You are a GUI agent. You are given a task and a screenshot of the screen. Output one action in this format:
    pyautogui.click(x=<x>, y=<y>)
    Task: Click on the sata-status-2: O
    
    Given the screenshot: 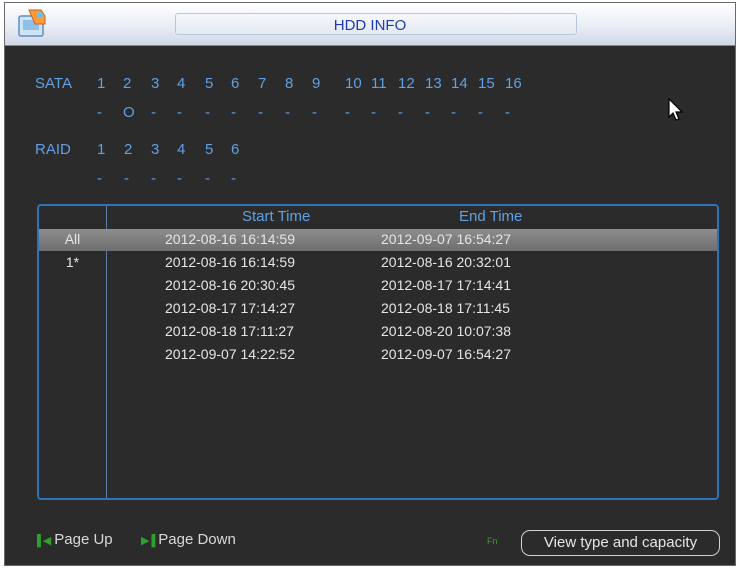 What is the action you would take?
    pyautogui.click(x=129, y=112)
    